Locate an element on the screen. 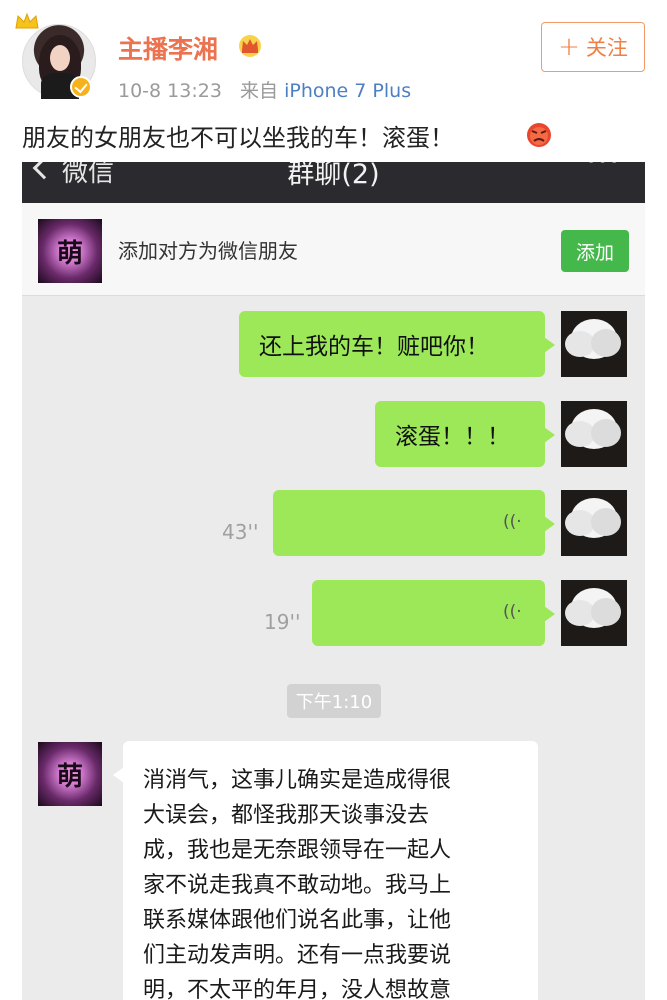 The width and height of the screenshot is (667, 1000). post-timestamp: 10-8 13:23 is located at coordinates (170, 91).